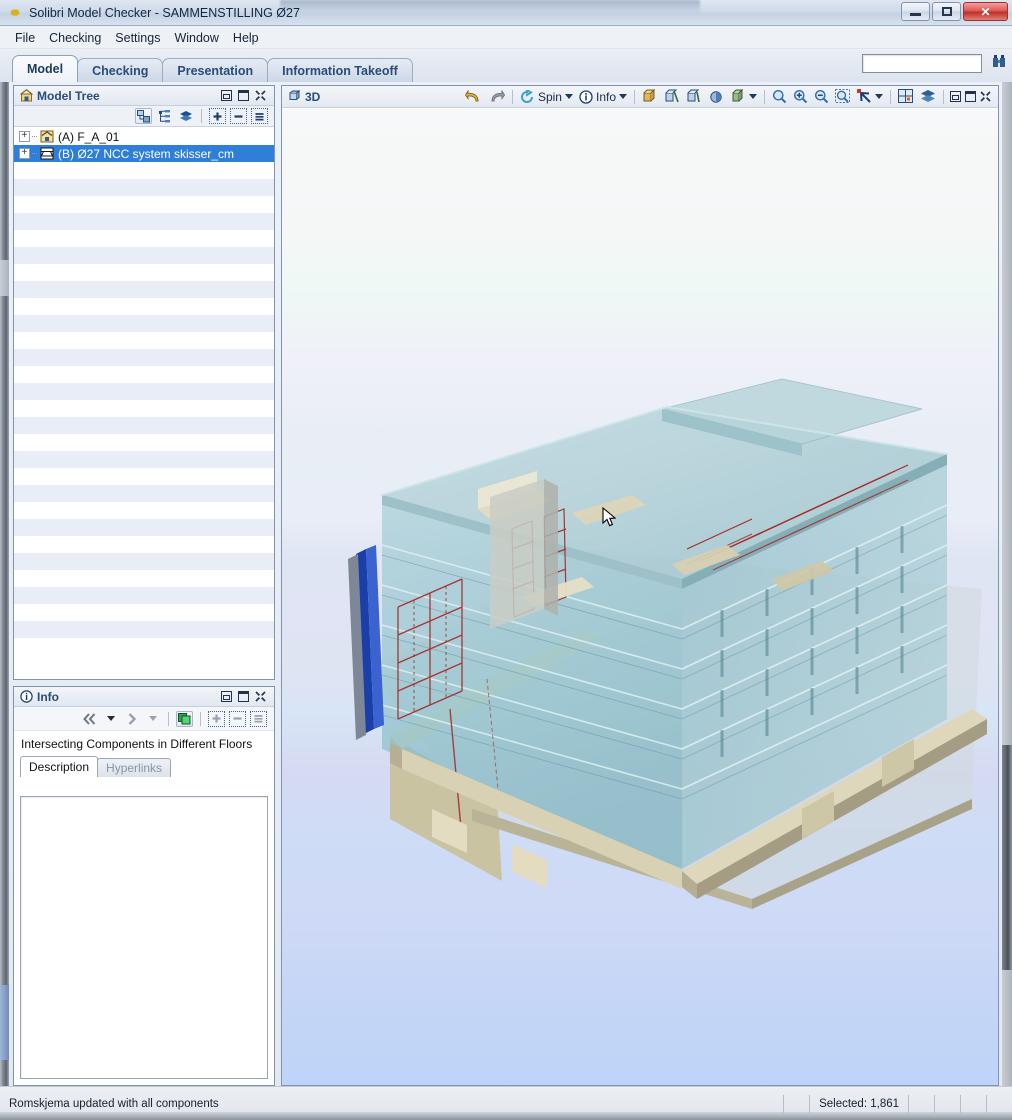 Image resolution: width=1012 pixels, height=1120 pixels. Describe the element at coordinates (716, 97) in the screenshot. I see `transparency-button` at that location.